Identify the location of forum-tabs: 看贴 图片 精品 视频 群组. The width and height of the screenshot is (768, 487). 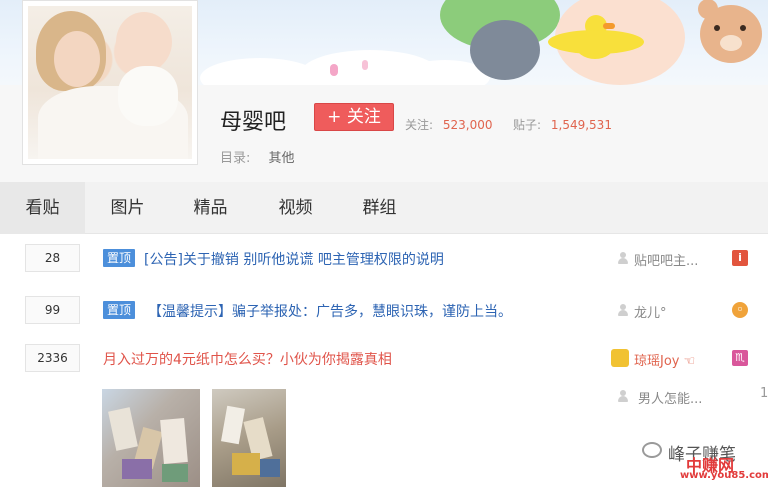
(384, 208).